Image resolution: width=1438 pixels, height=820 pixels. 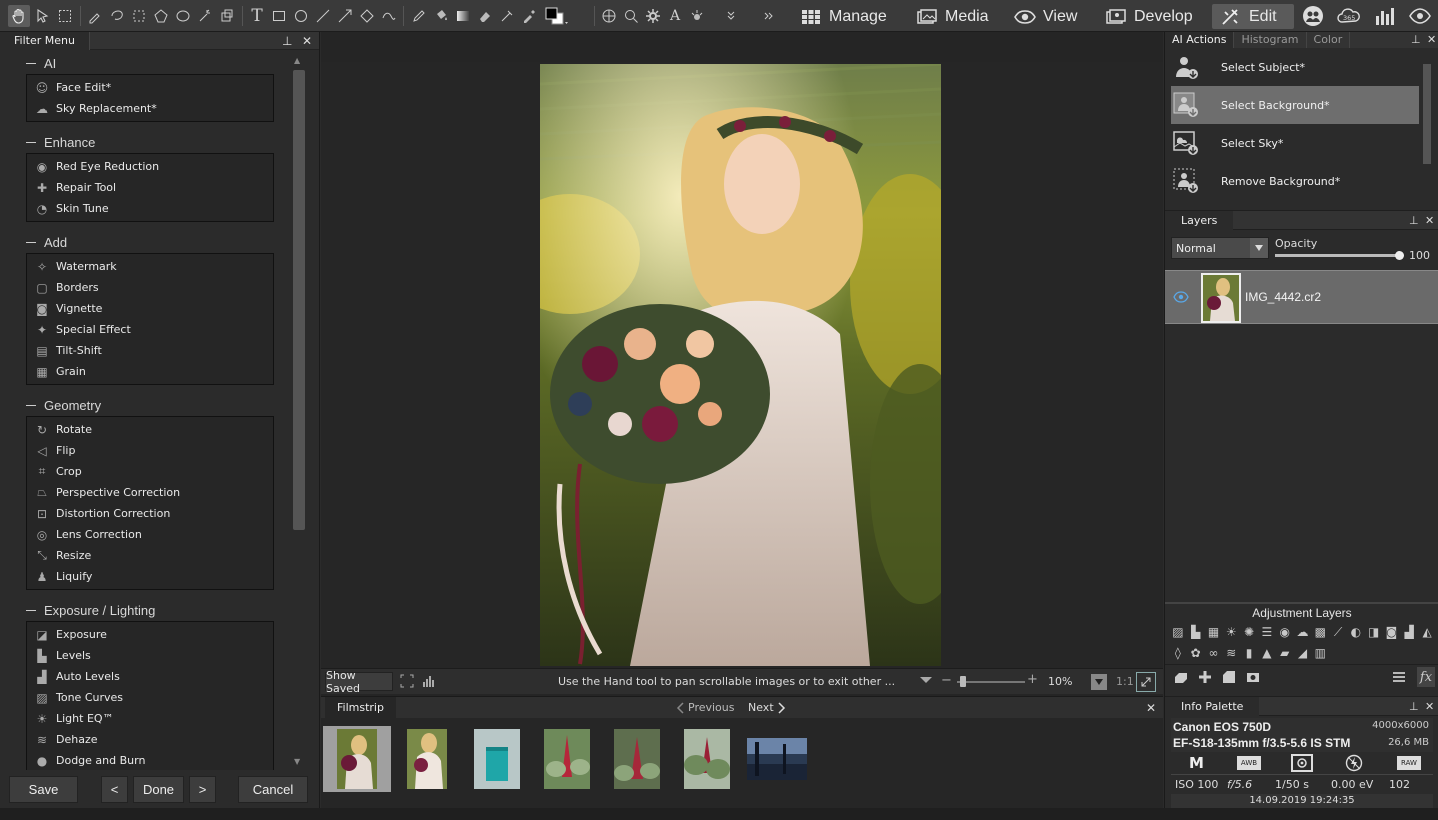 I want to click on chevron-down-icon, so click(x=926, y=681).